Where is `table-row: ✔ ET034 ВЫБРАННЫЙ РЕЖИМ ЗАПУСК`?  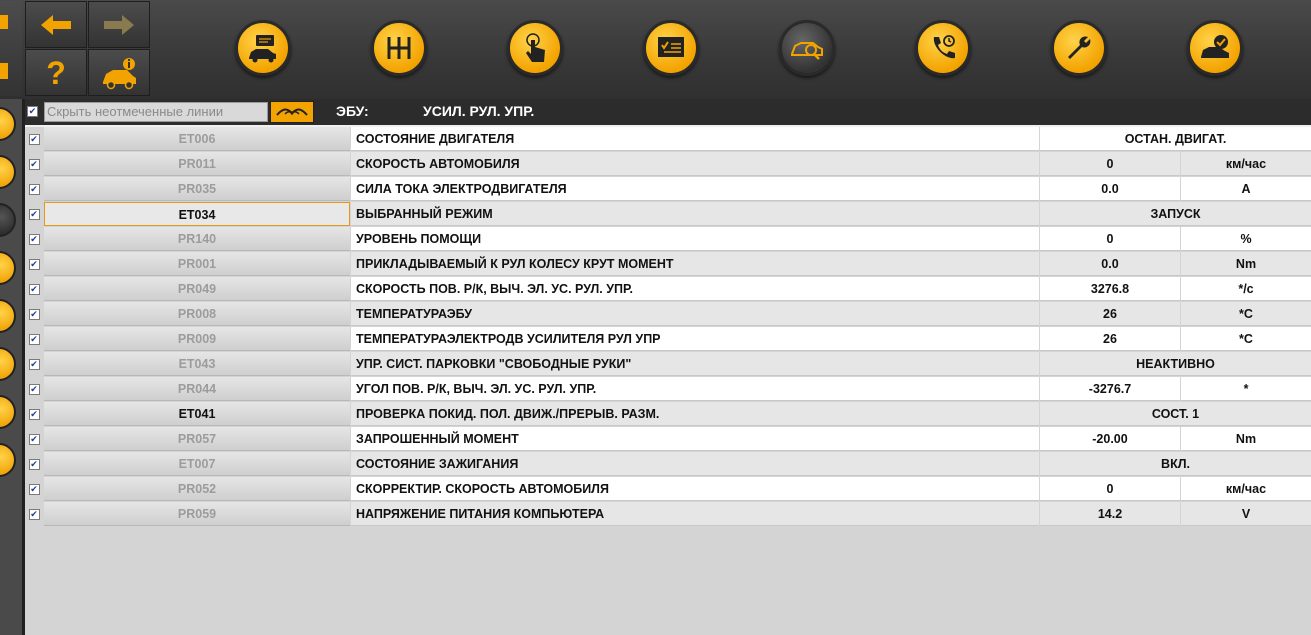 table-row: ✔ ET034 ВЫБРАННЫЙ РЕЖИМ ЗАПУСК is located at coordinates (668, 214).